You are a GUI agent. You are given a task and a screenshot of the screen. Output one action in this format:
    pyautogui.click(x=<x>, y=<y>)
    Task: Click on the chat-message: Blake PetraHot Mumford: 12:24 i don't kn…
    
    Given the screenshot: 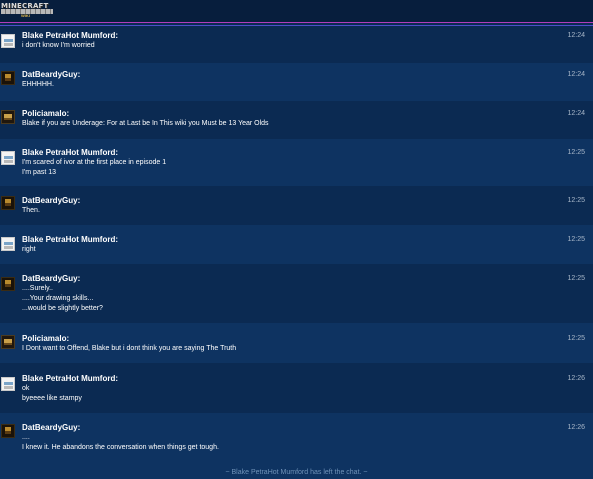 What is the action you would take?
    pyautogui.click(x=296, y=45)
    